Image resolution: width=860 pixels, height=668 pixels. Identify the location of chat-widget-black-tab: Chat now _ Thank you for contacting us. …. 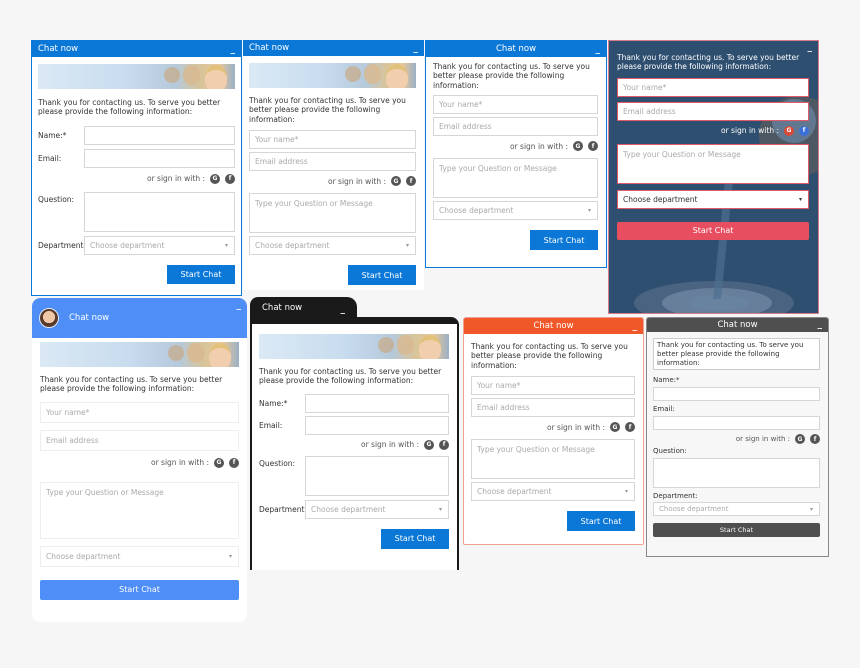
(354, 433).